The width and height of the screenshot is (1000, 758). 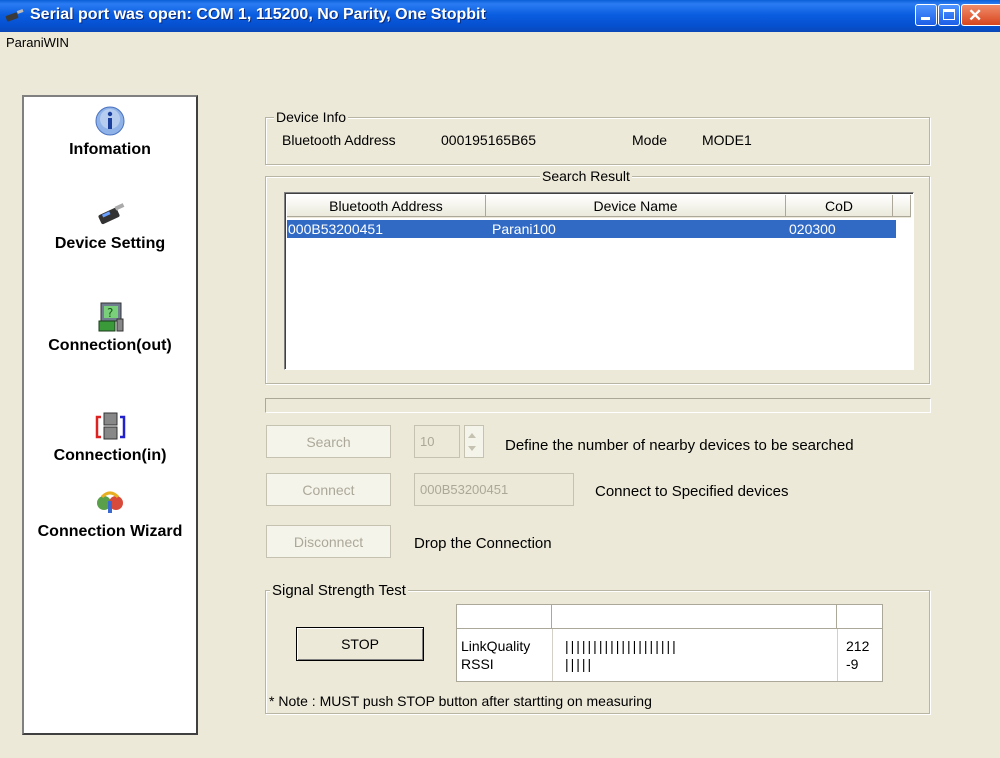 I want to click on sidebar-item-connection-in: Connection(in), so click(x=110, y=438).